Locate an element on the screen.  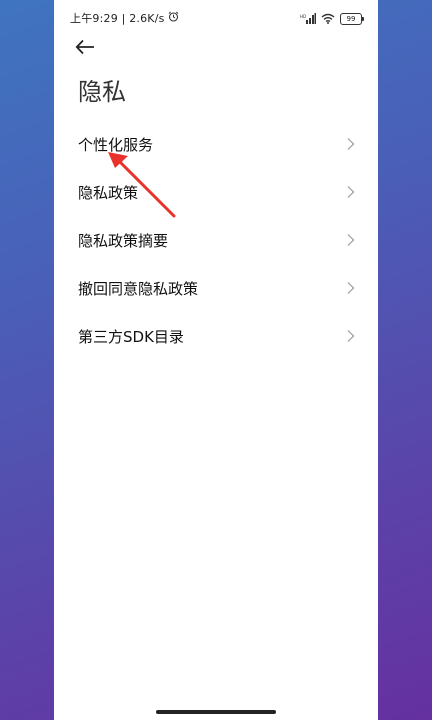
home-indicator is located at coordinates (216, 712).